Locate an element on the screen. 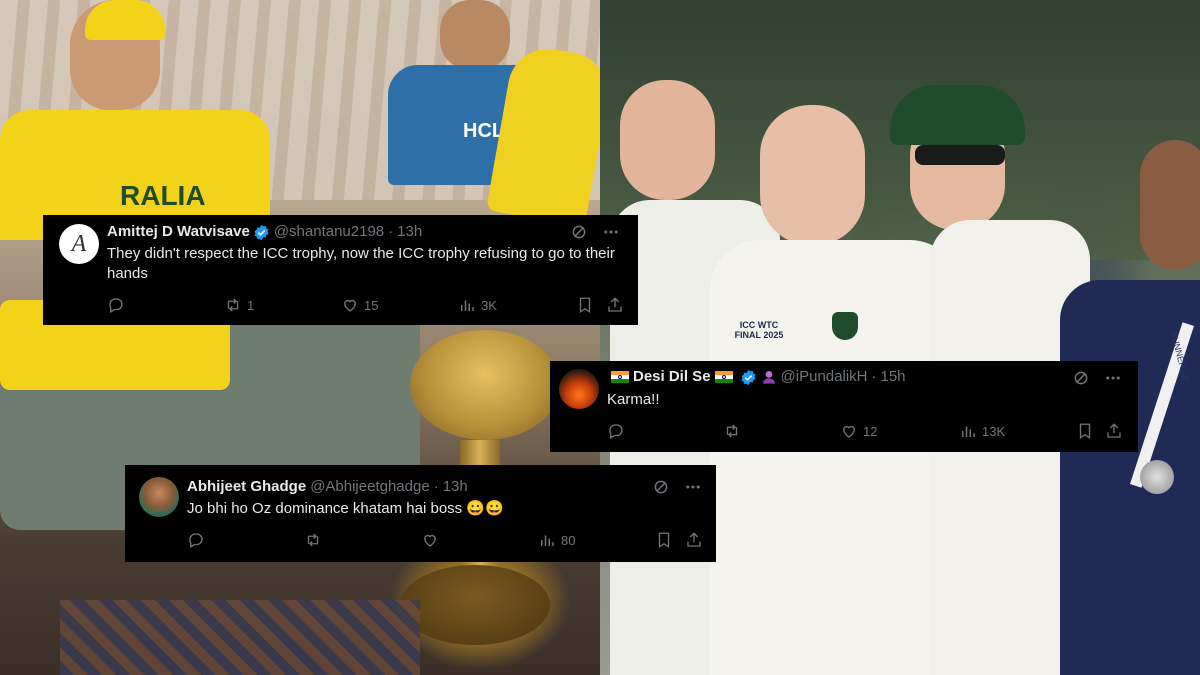 The height and width of the screenshot is (675, 1200). views-count: 80 is located at coordinates (568, 540).